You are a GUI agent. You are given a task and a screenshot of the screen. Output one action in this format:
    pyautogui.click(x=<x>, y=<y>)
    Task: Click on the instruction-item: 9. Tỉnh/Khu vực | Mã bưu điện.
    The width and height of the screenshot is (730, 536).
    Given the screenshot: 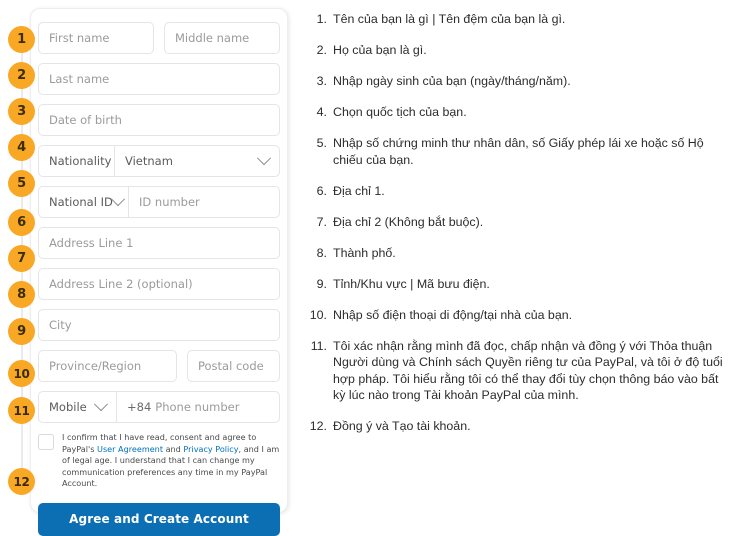 What is the action you would take?
    pyautogui.click(x=517, y=284)
    